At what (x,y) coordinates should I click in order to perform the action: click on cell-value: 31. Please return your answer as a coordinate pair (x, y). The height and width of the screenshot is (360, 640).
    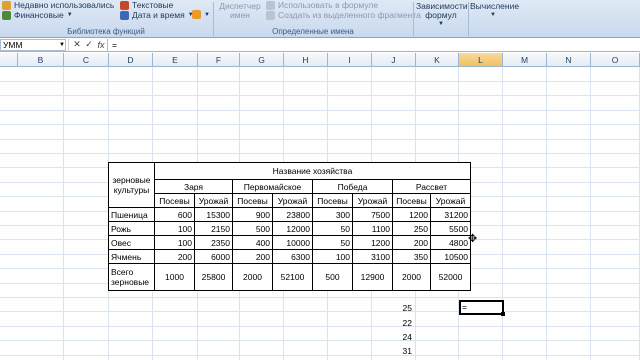
    Looking at the image, I should click on (392, 351).